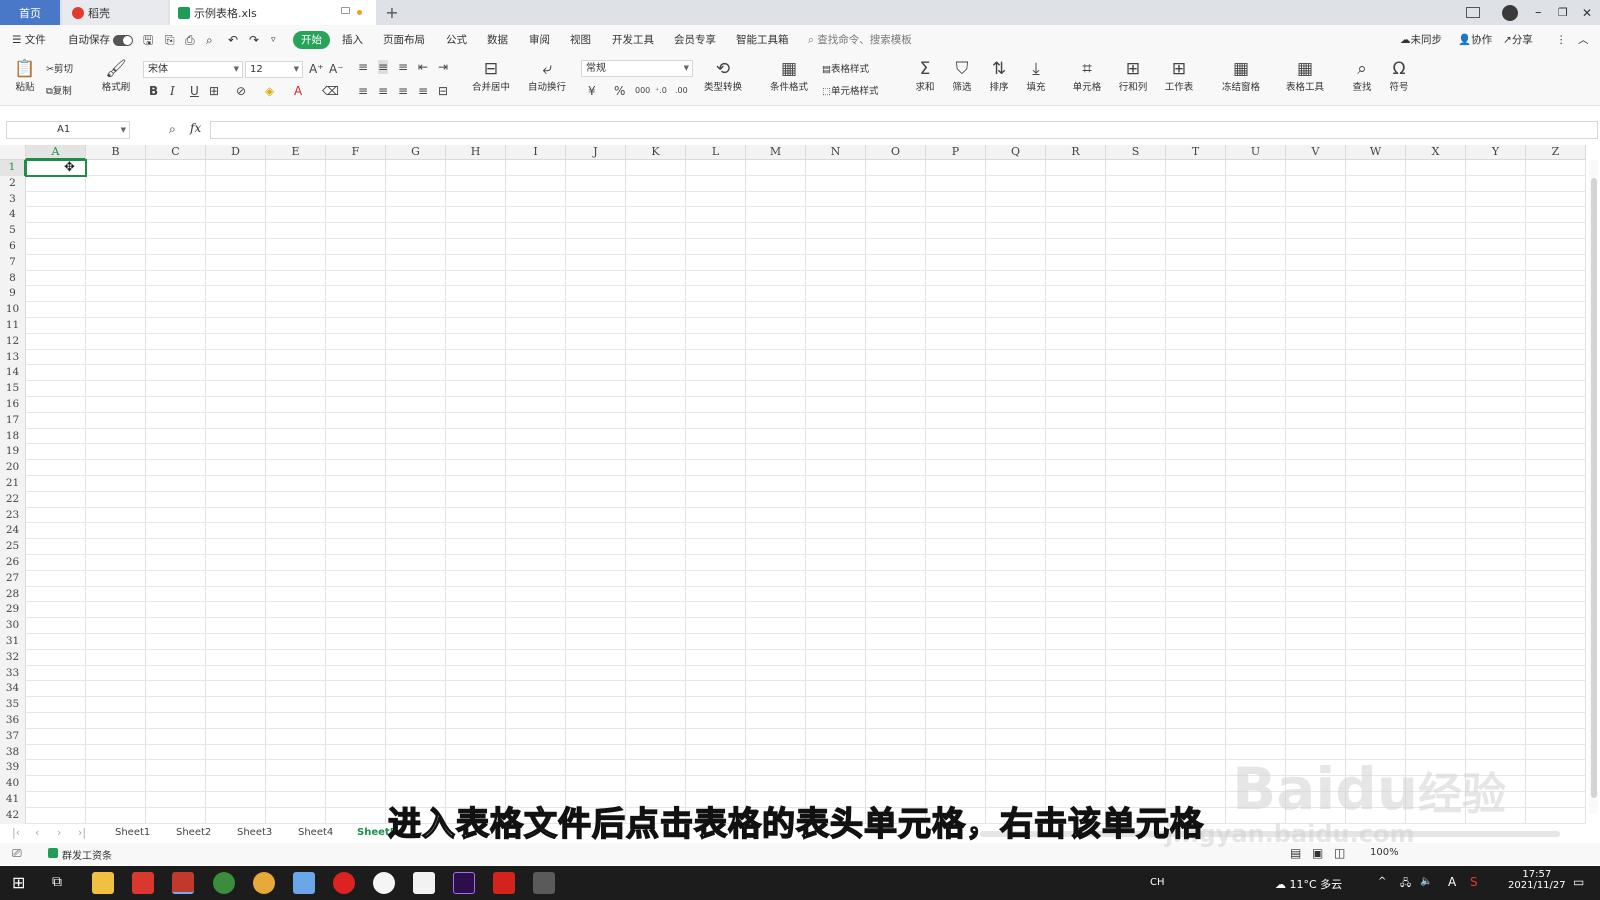 The image size is (1600, 900). I want to click on row-header-34: 34, so click(13, 689).